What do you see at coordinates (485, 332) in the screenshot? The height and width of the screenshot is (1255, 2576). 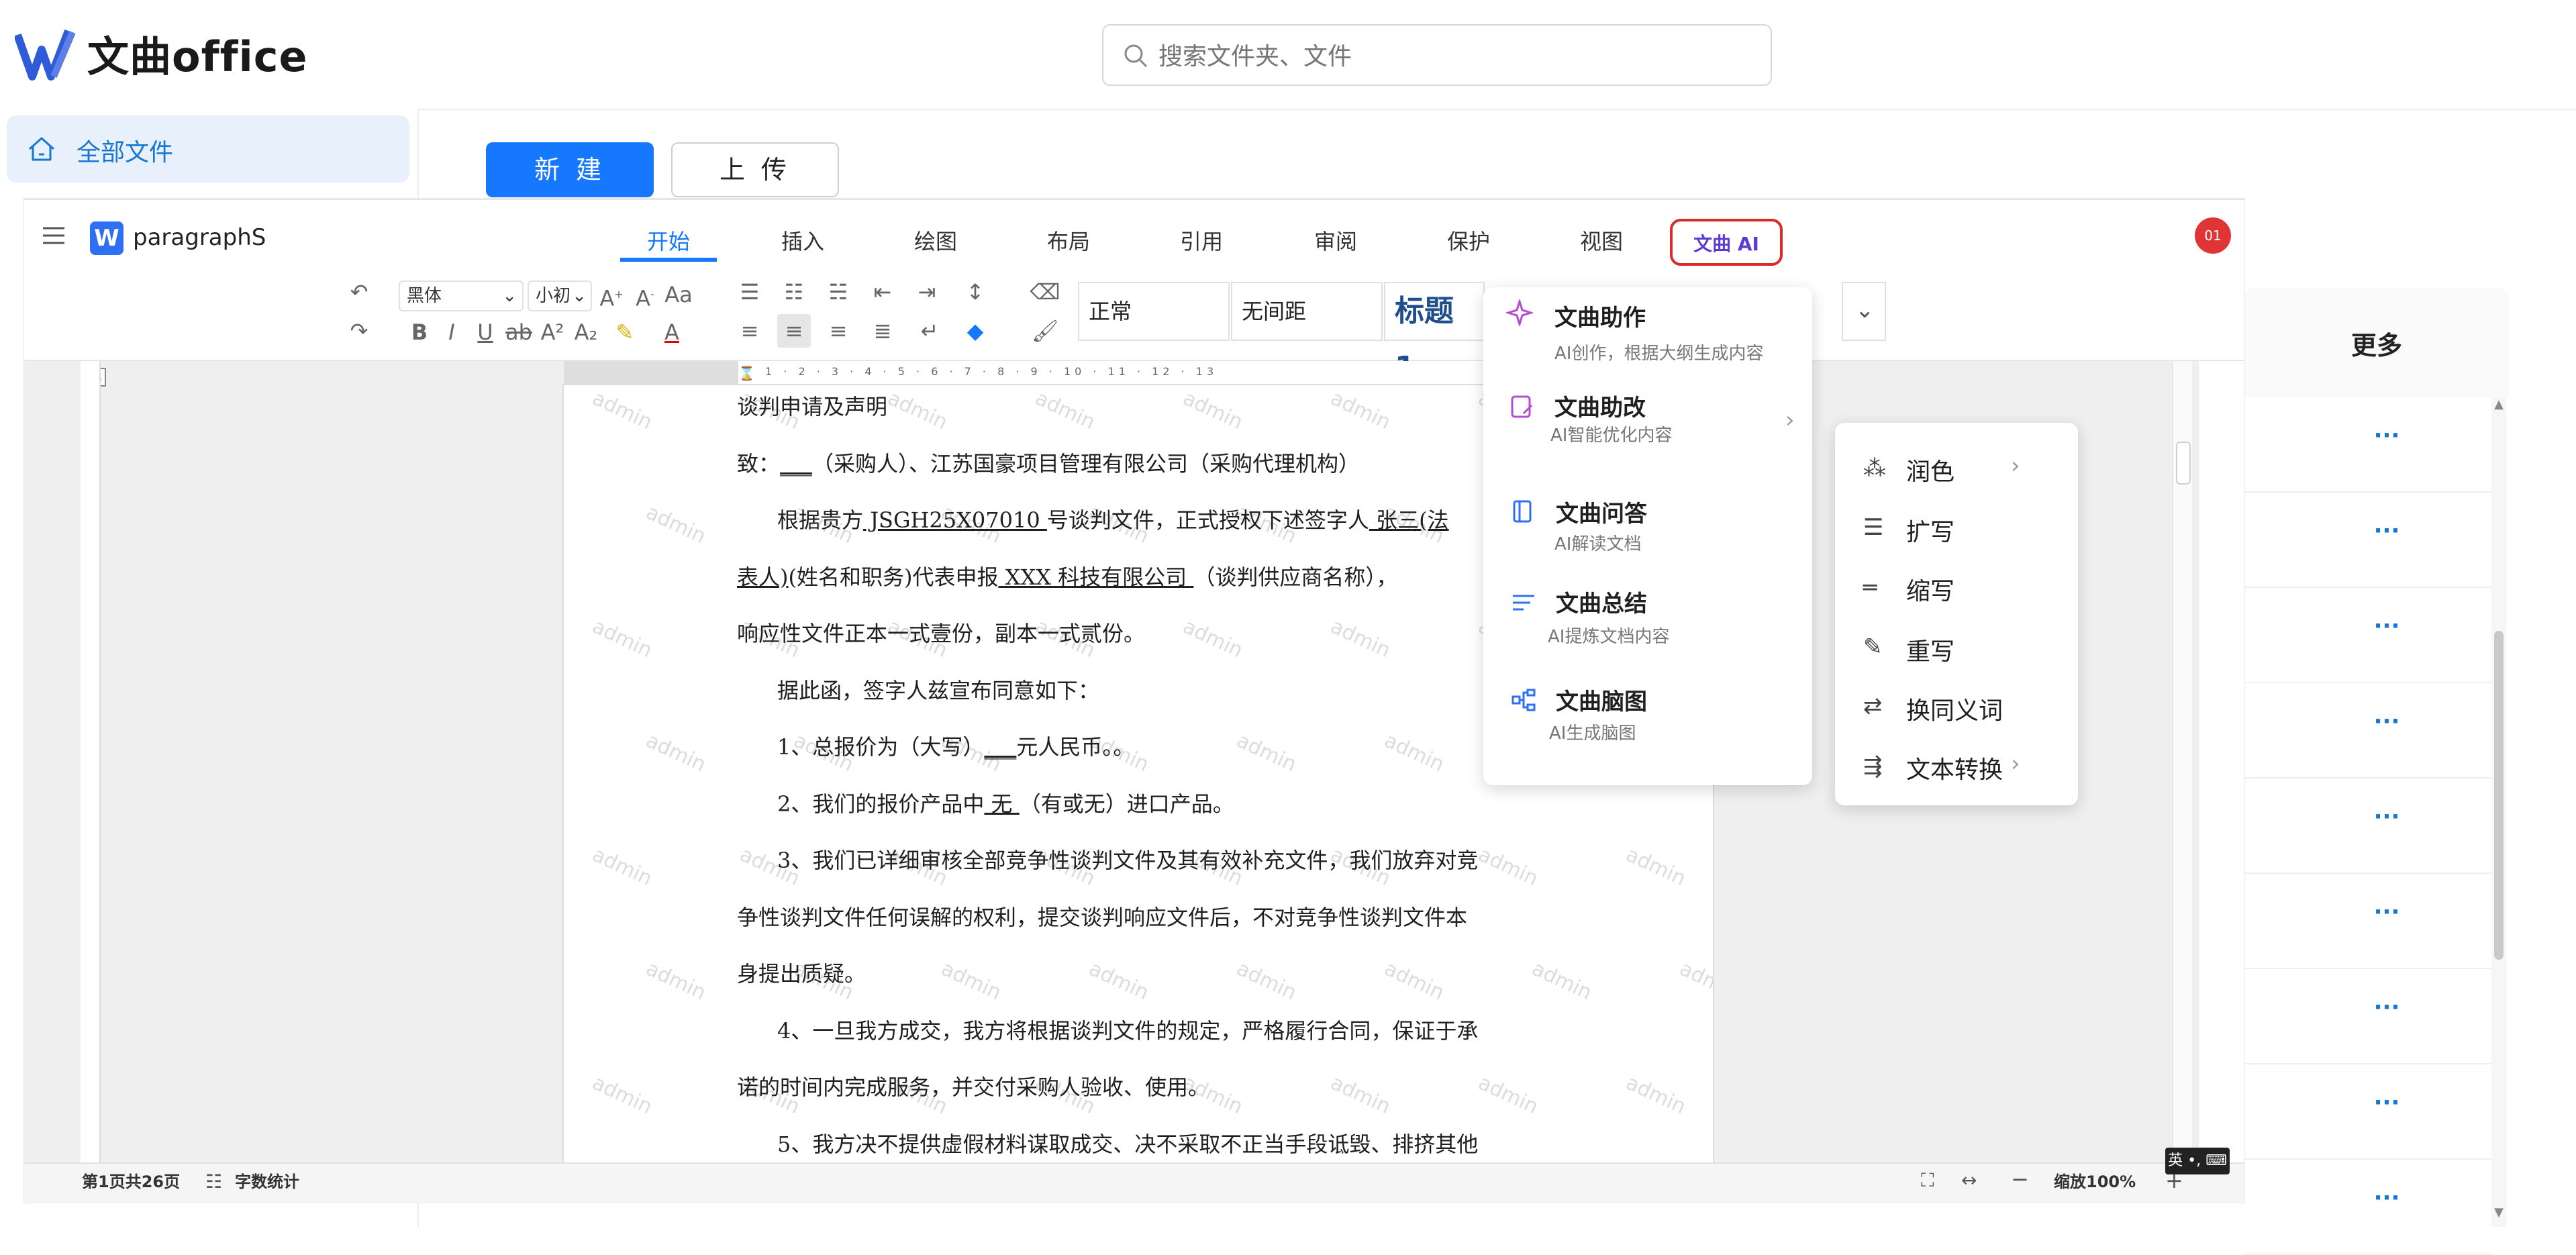 I see `underline-icon: U` at bounding box center [485, 332].